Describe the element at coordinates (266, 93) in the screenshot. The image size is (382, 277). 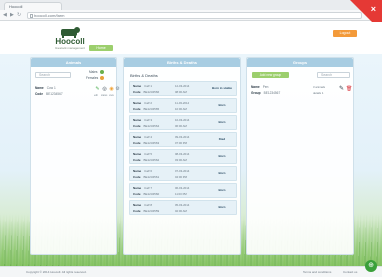
I see `group-code: Group BE1234567` at that location.